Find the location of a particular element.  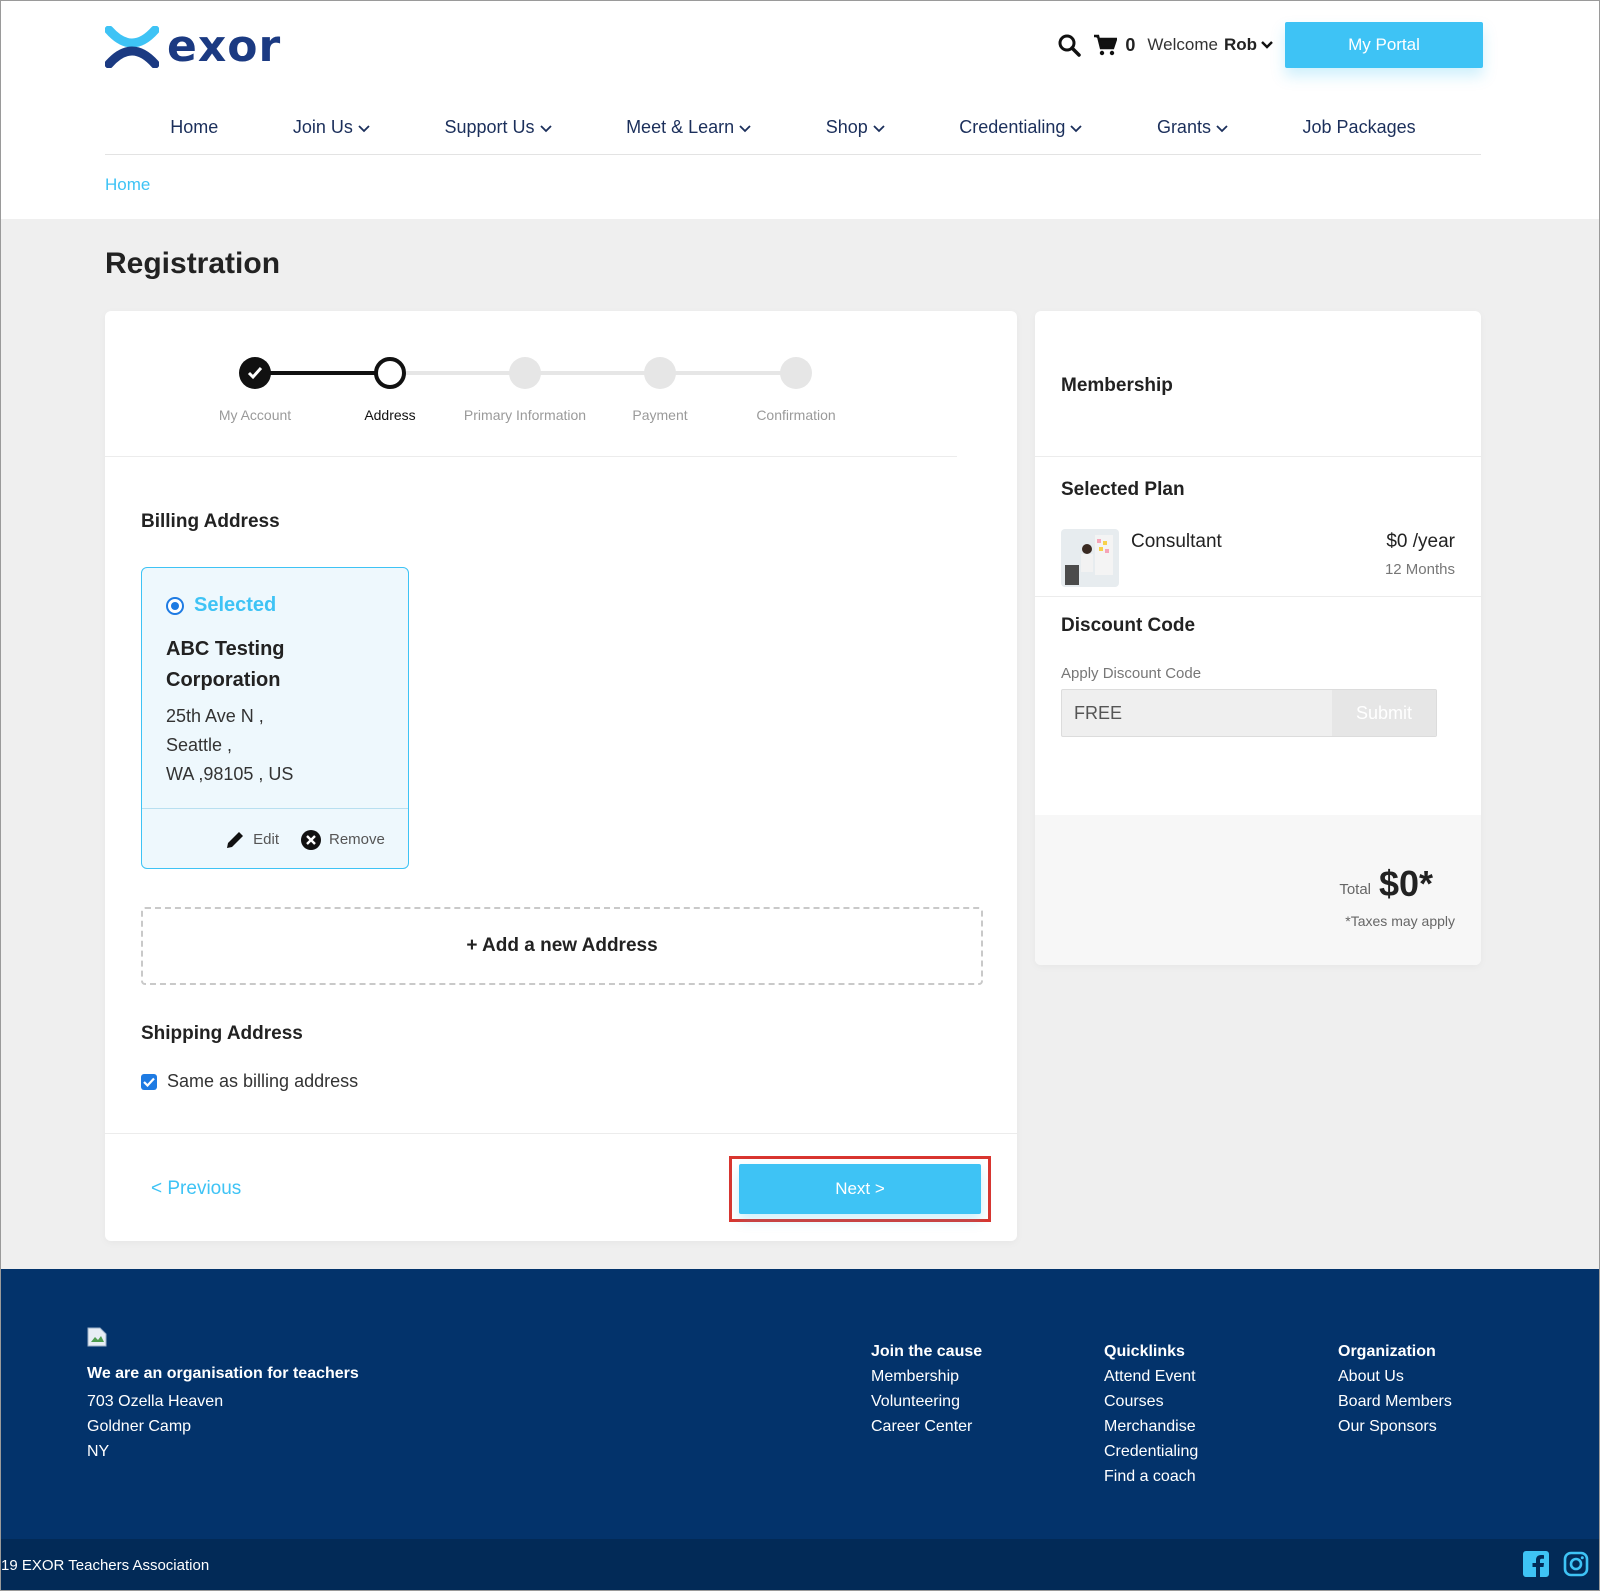

footer-link-membership: Membership is located at coordinates (926, 1376).